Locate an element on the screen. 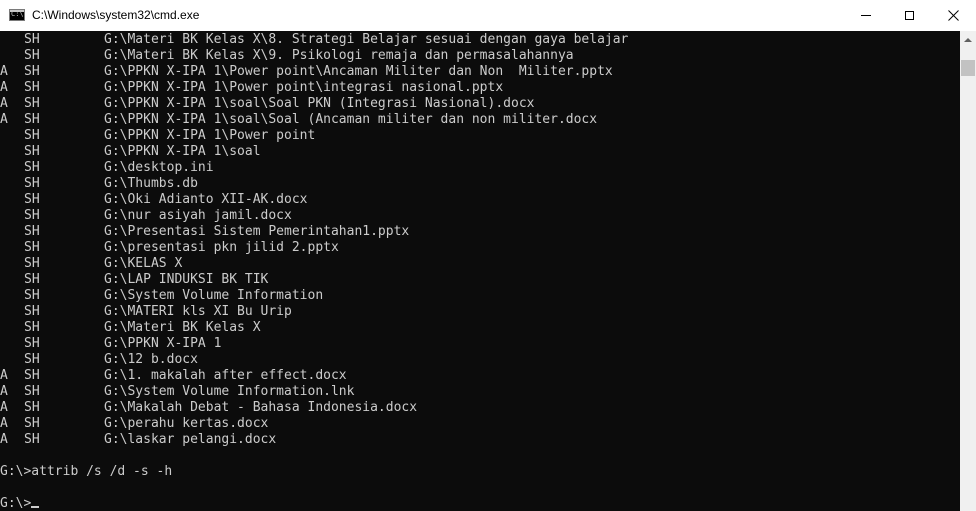 This screenshot has height=511, width=976. prompt-wrapper: G:\> is located at coordinates (20, 503).